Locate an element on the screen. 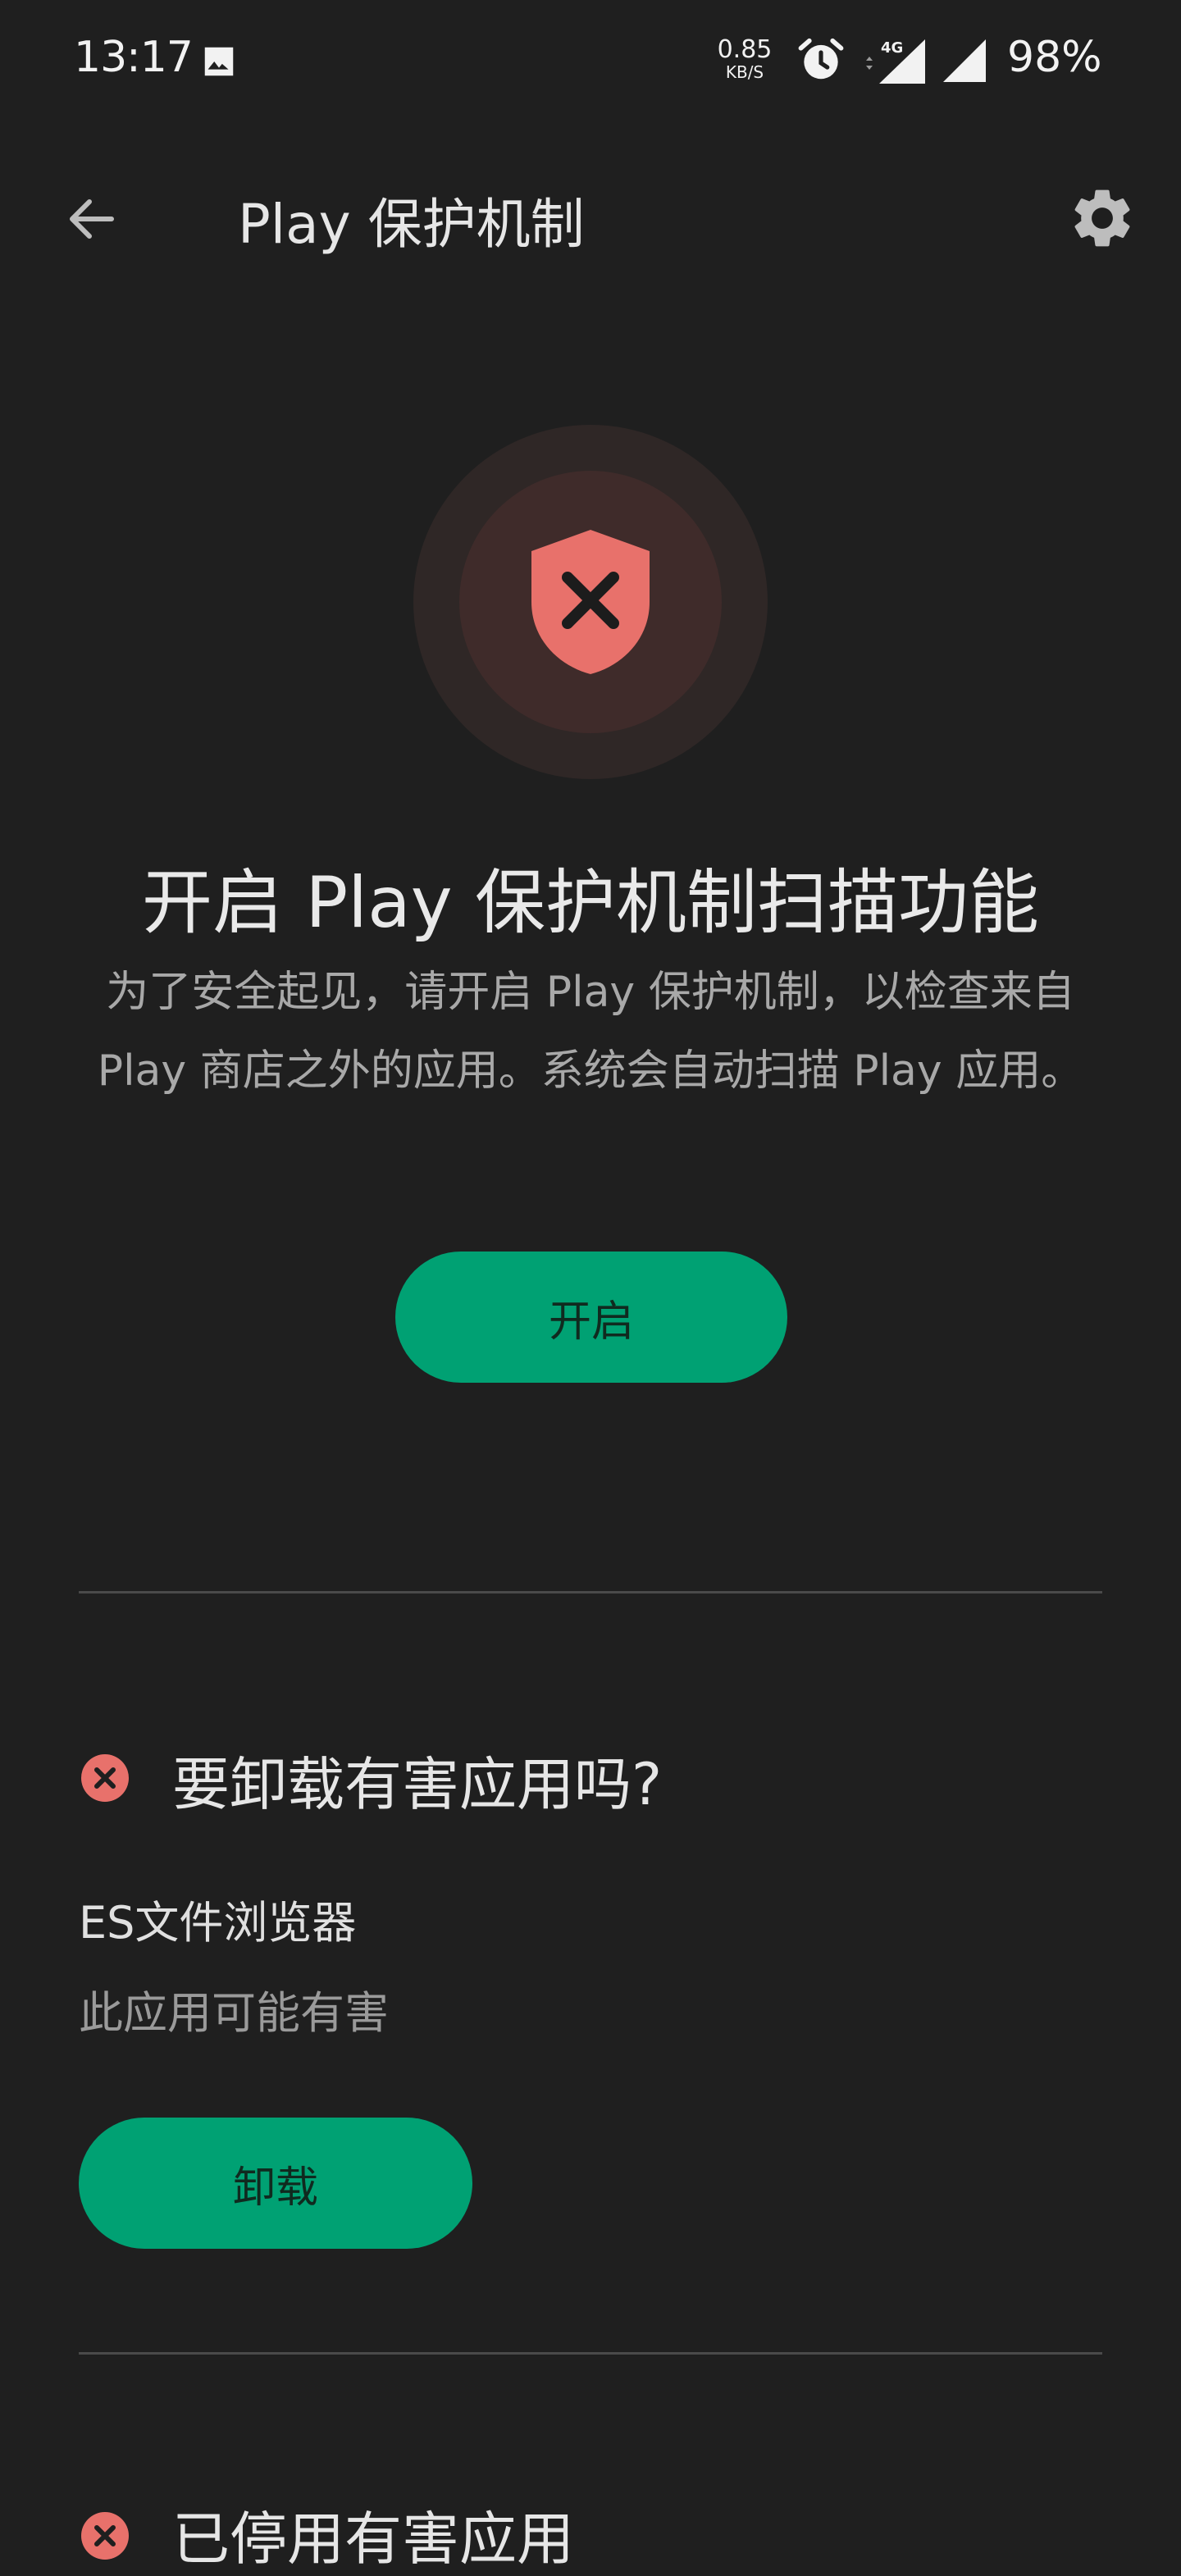 This screenshot has height=2576, width=1181. shield-x-icon is located at coordinates (591, 602).